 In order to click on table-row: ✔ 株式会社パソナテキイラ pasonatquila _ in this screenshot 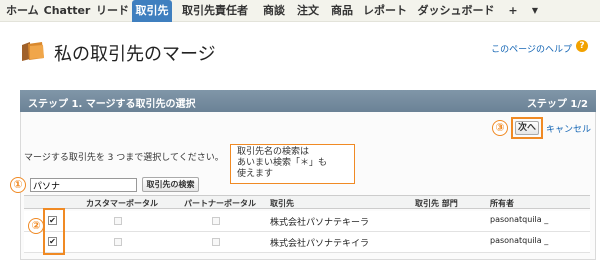, I will do `click(307, 242)`.